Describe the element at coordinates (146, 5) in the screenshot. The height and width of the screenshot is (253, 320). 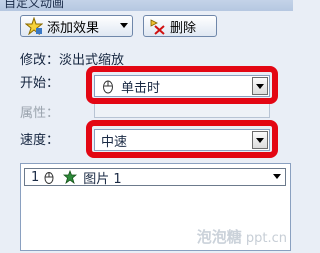
I see `title-bar: 自定义动画` at that location.